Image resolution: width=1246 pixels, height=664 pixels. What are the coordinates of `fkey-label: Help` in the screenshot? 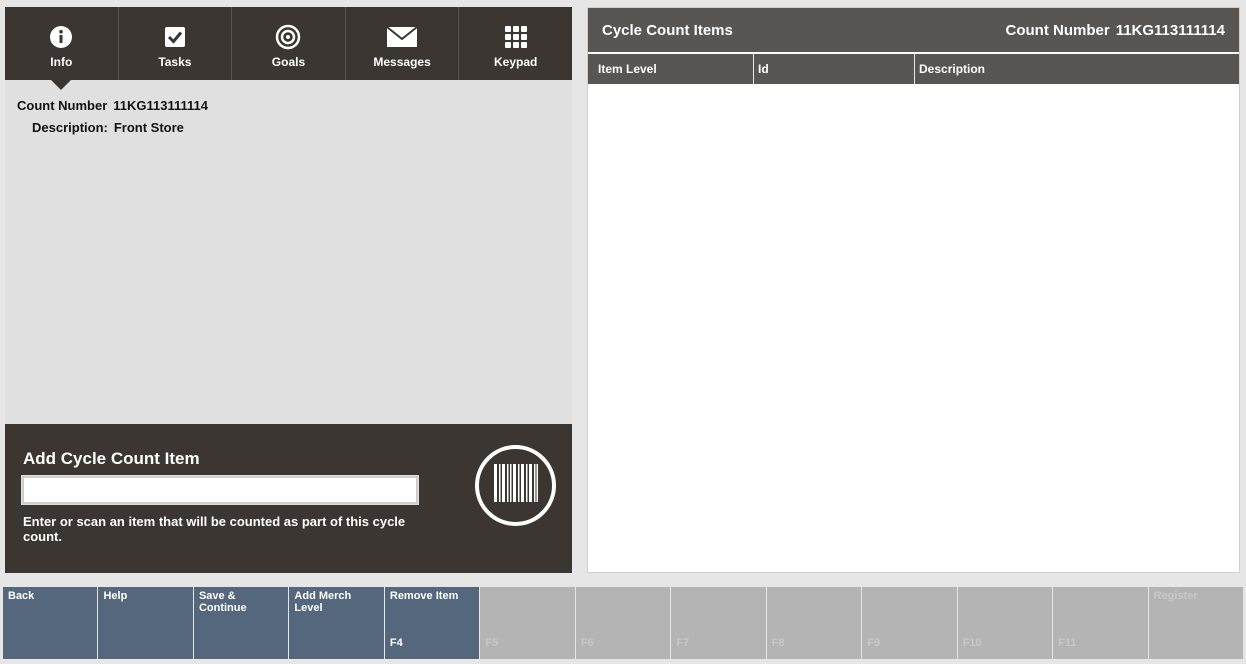 It's located at (115, 596).